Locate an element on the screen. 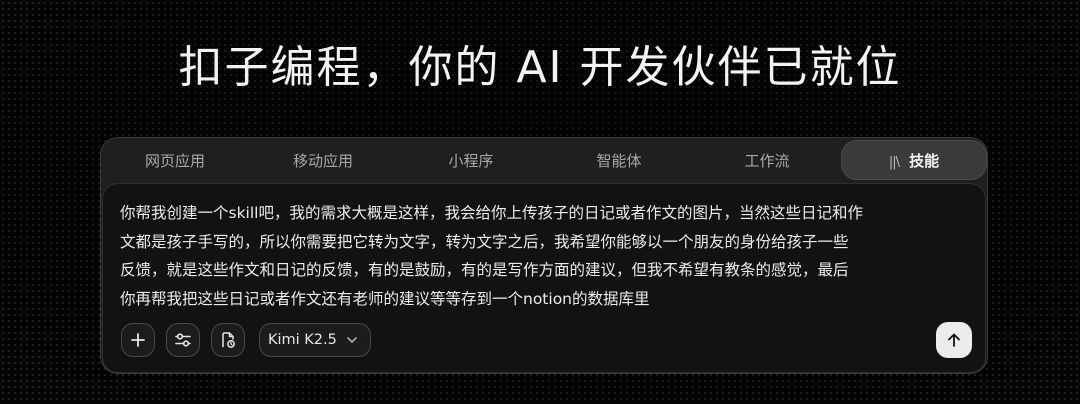 Image resolution: width=1080 pixels, height=404 pixels. model-selector: Kimi K2.5 is located at coordinates (315, 340).